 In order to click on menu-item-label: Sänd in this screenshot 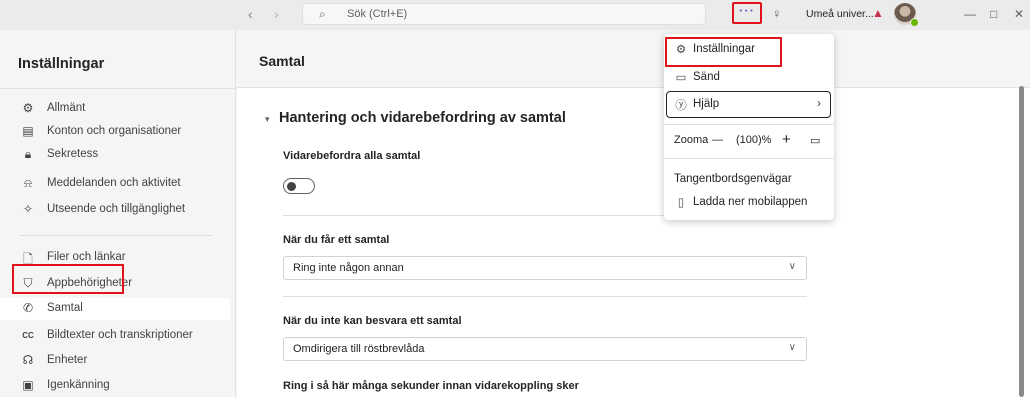, I will do `click(706, 77)`.